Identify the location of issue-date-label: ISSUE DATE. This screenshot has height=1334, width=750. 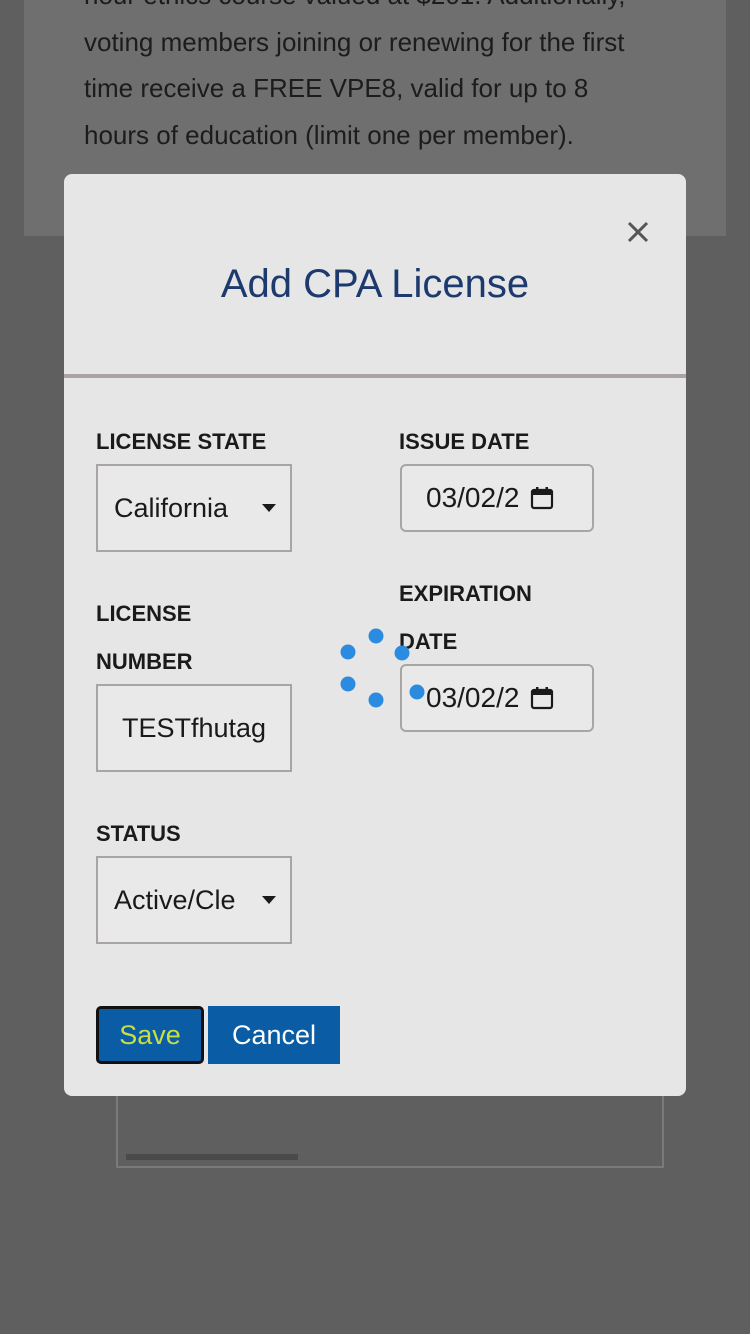
(464, 441).